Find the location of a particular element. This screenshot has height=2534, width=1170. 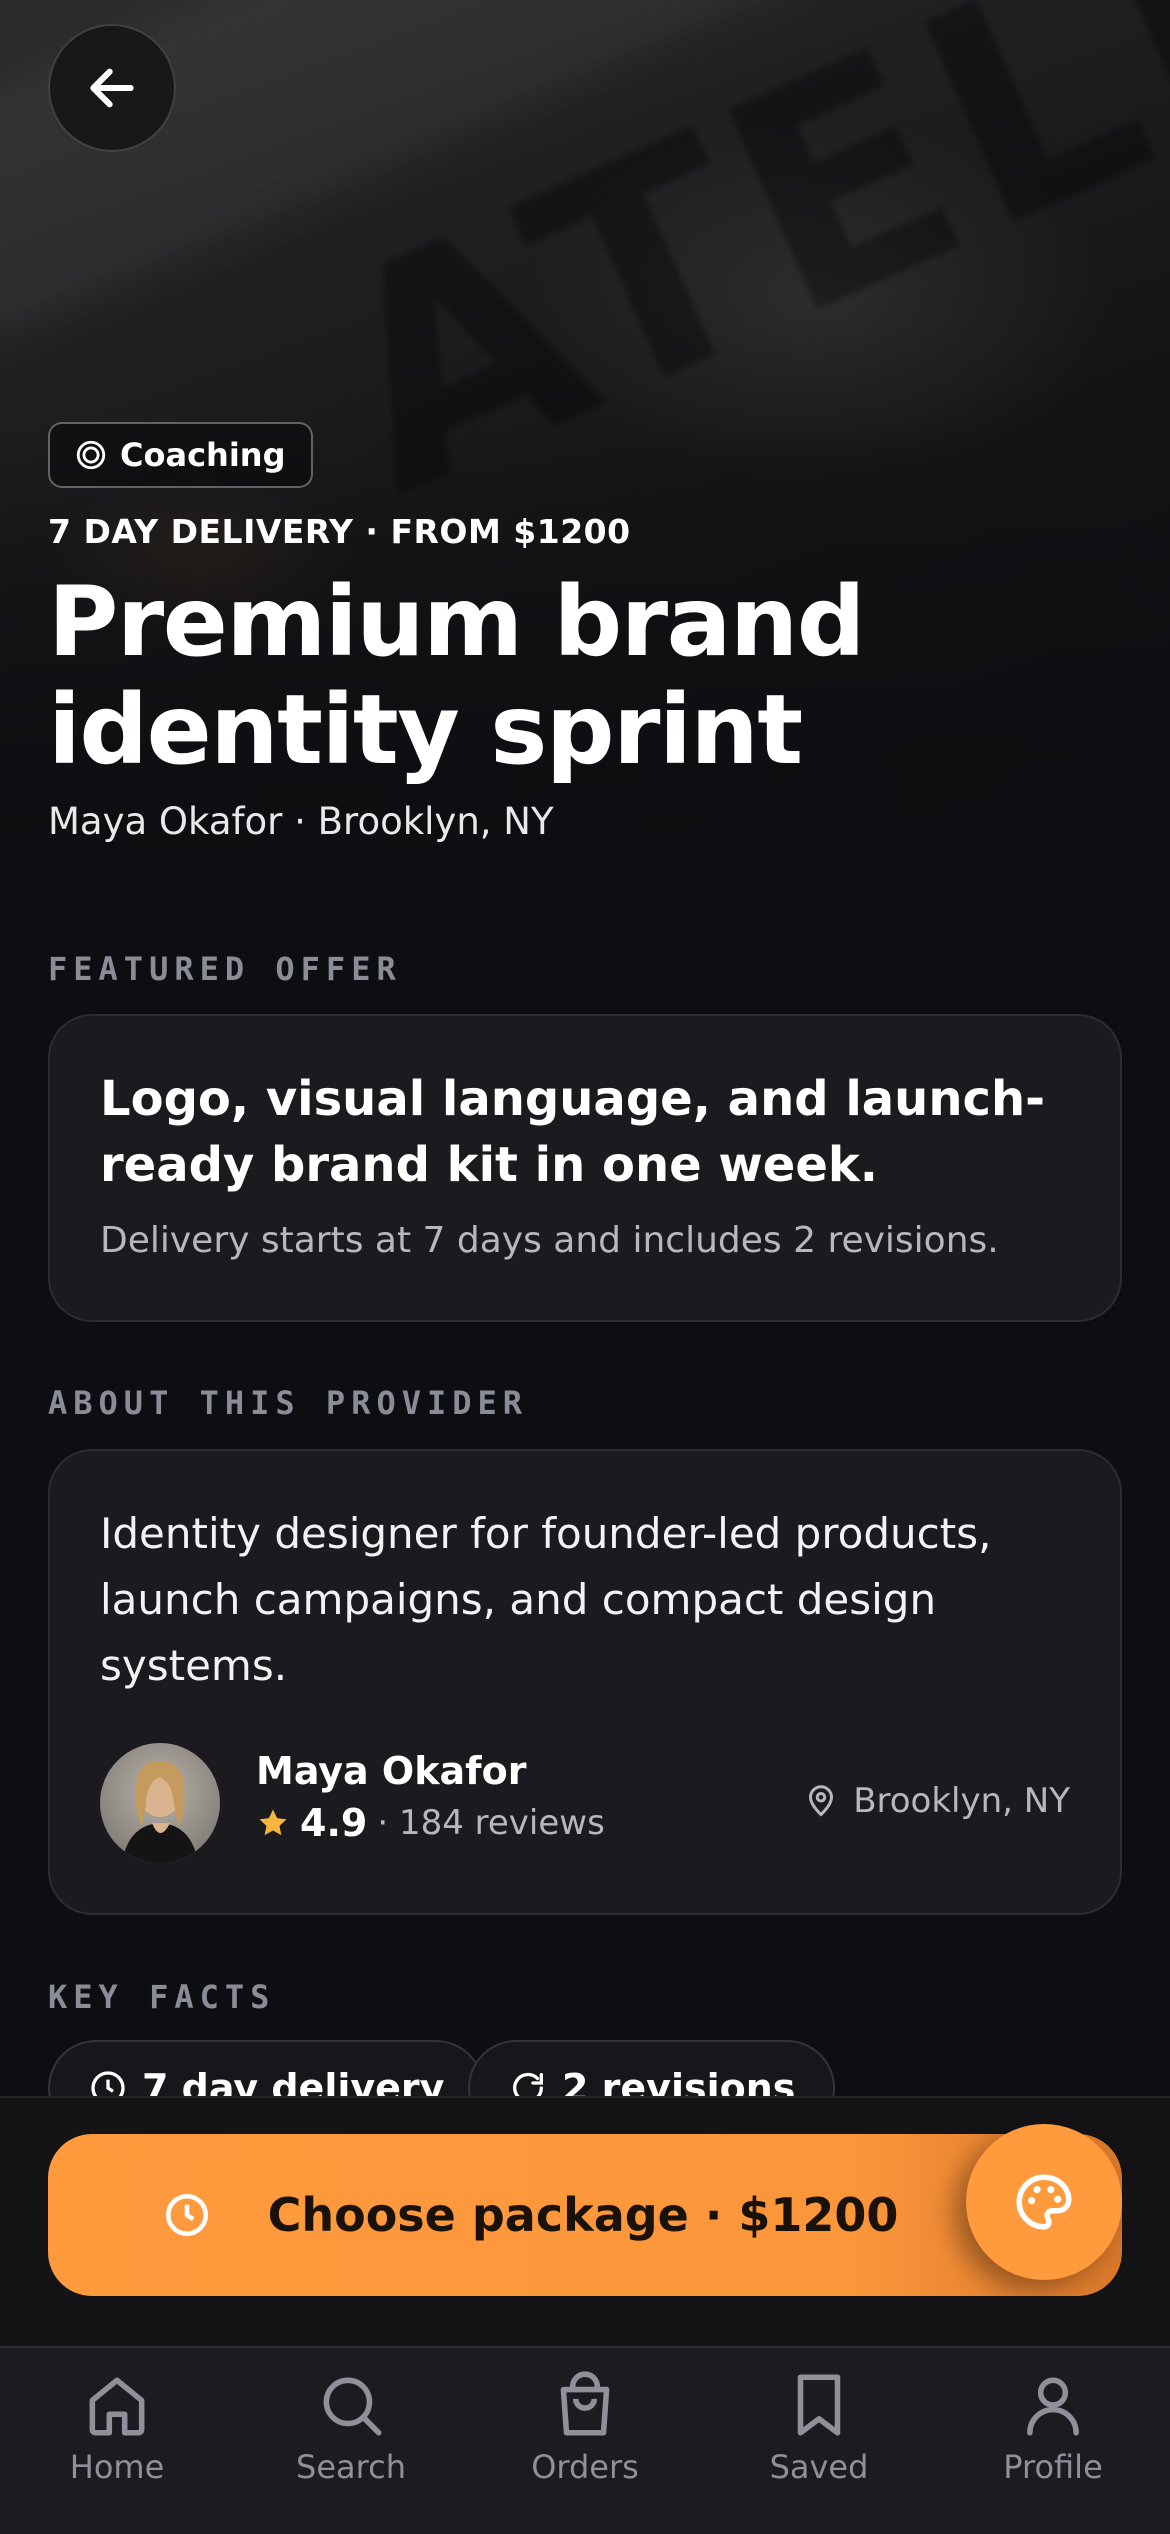

arrow-left-icon is located at coordinates (112, 88).